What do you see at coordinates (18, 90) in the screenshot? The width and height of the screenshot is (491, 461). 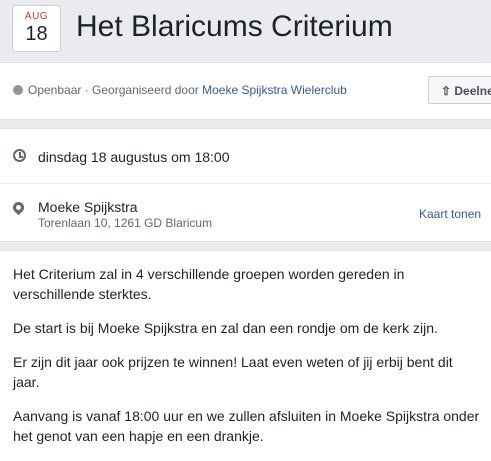 I see `globe-icon` at bounding box center [18, 90].